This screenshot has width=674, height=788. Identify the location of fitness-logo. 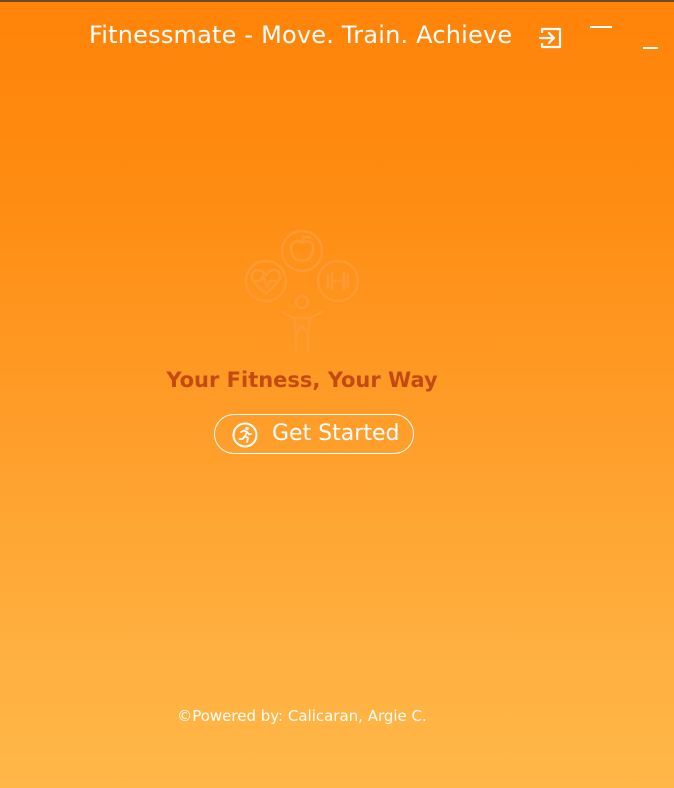
(302, 290).